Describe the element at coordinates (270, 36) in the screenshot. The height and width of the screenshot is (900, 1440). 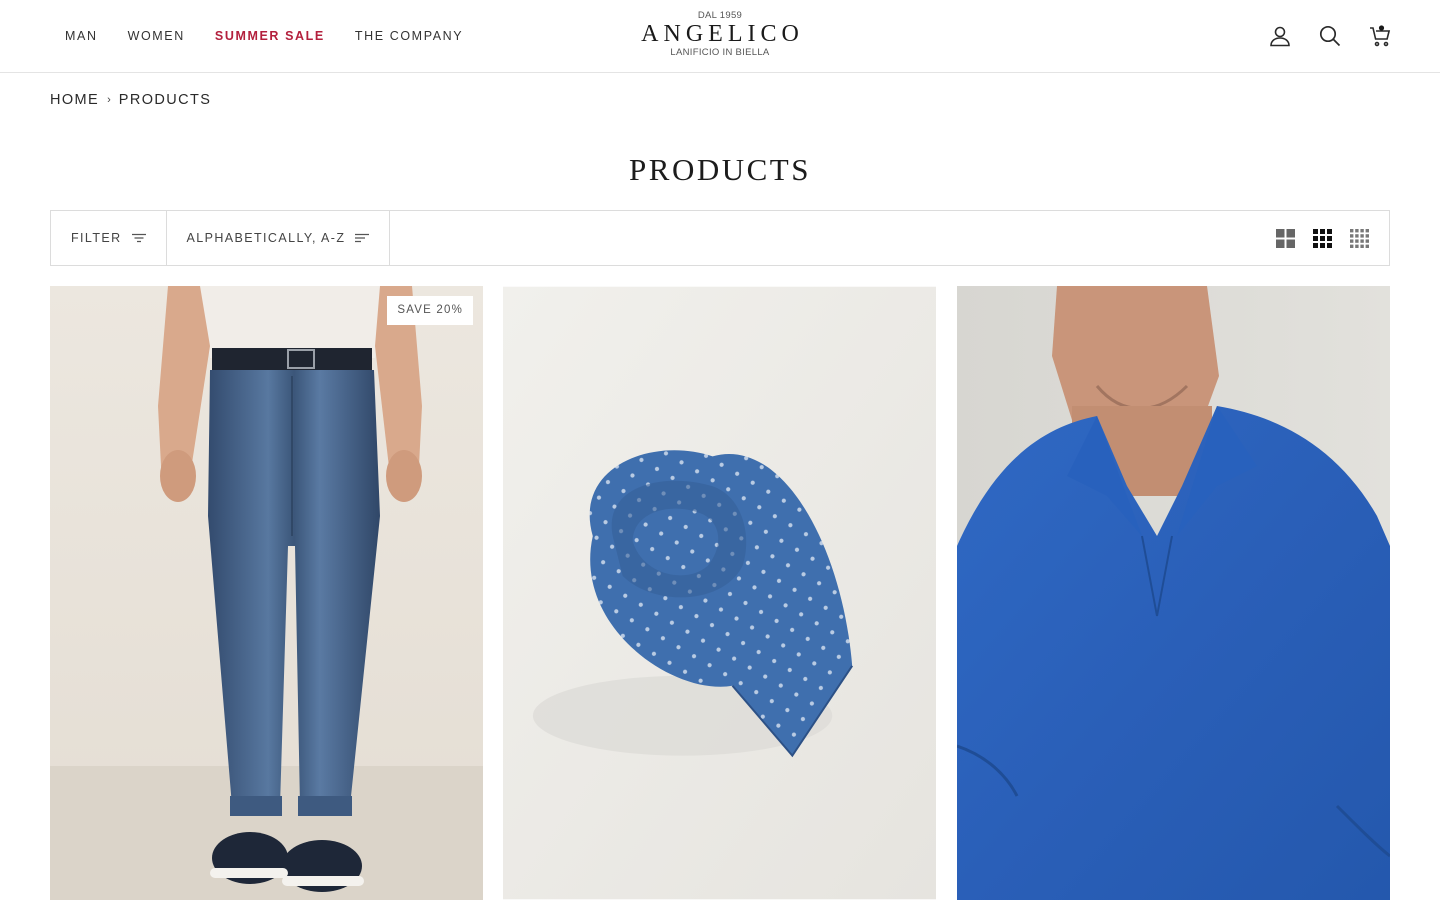
I see `nav-summer-sale: SUMMER SALE` at that location.